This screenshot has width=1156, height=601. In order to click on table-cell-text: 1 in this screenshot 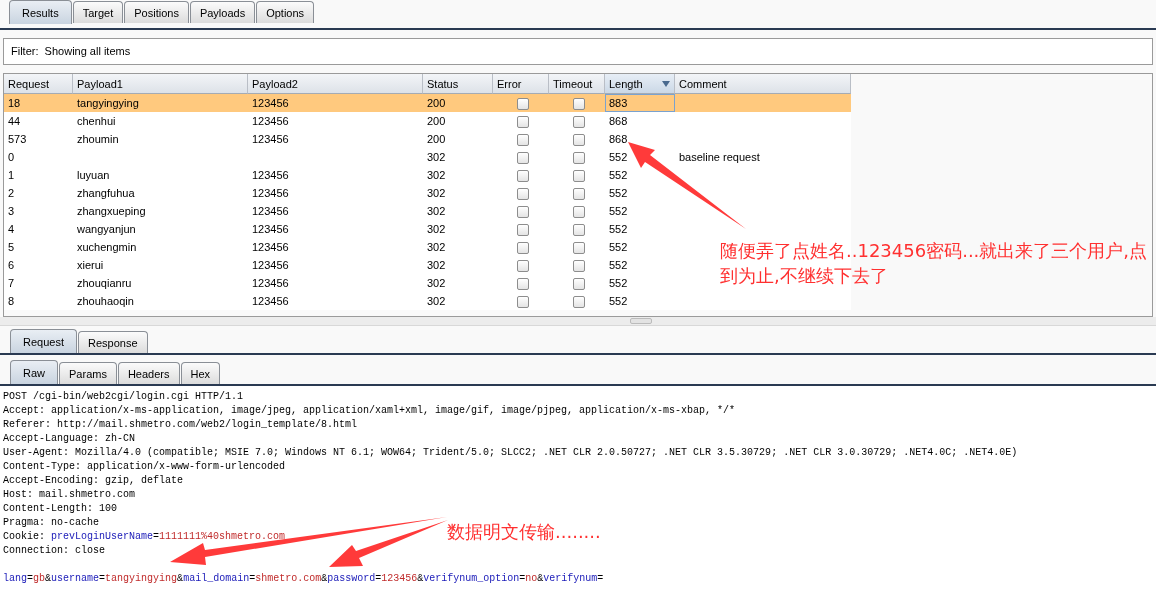, I will do `click(11, 175)`.